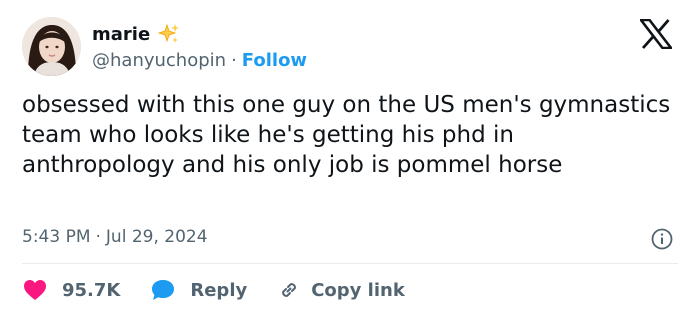 This screenshot has height=318, width=700. I want to click on reply-label: Reply, so click(219, 290).